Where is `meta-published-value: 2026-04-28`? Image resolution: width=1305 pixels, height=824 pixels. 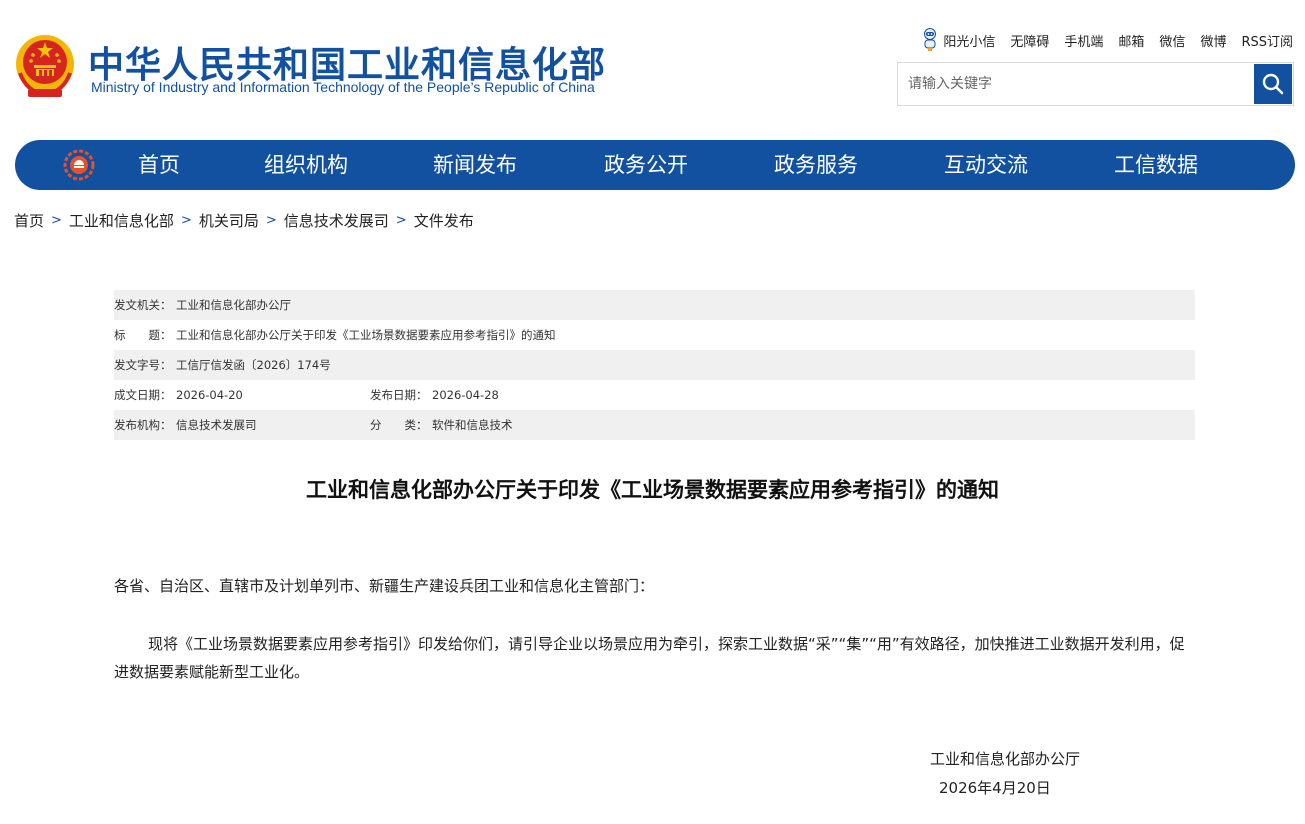 meta-published-value: 2026-04-28 is located at coordinates (465, 395).